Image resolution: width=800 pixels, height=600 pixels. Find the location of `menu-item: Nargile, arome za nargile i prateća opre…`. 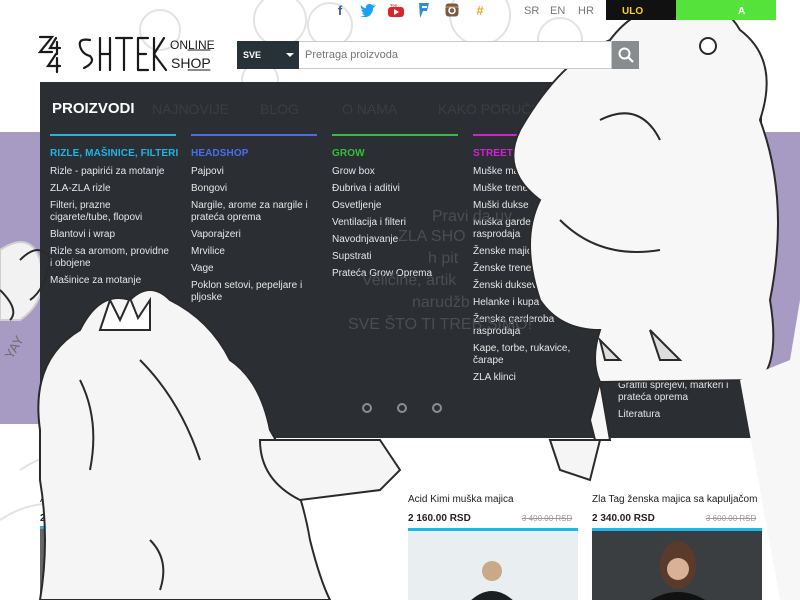

menu-item: Nargile, arome za nargile i prateća opre… is located at coordinates (250, 212).